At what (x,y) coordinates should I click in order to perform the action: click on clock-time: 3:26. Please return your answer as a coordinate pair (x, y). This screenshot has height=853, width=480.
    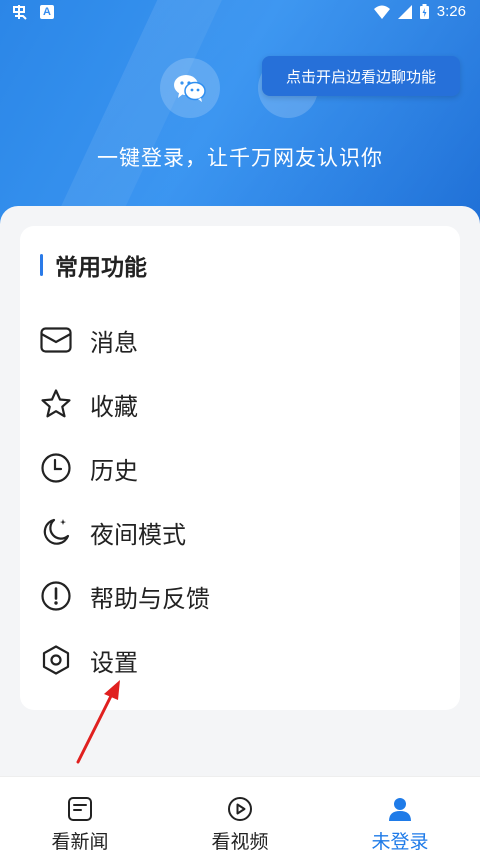
    Looking at the image, I should click on (451, 11).